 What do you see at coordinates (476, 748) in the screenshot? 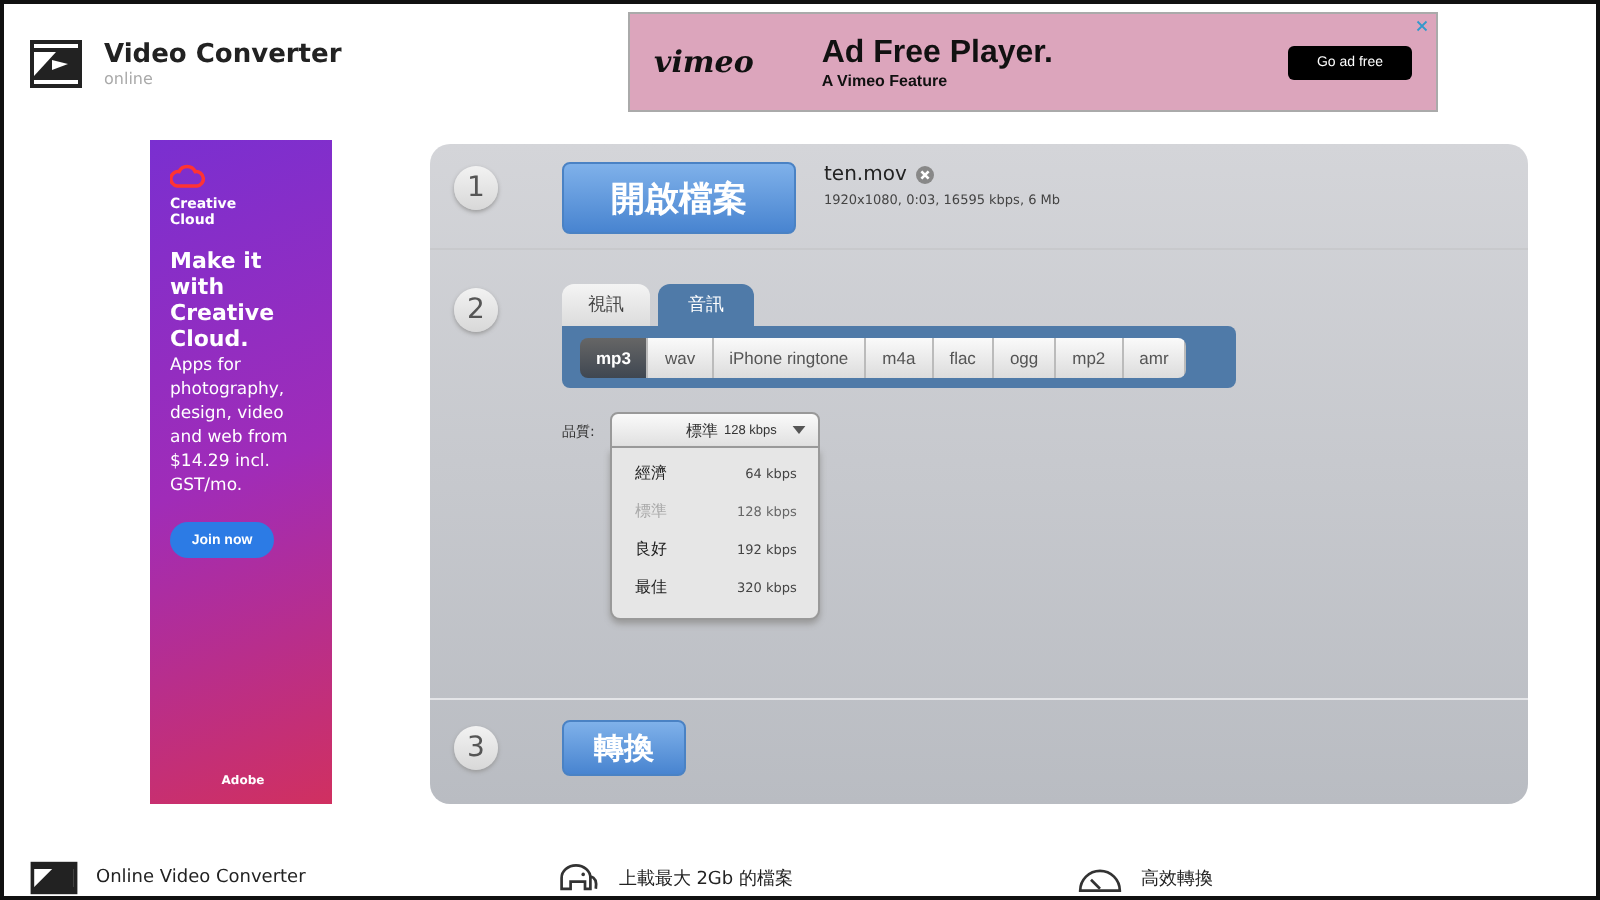
I see `step-number: 3` at bounding box center [476, 748].